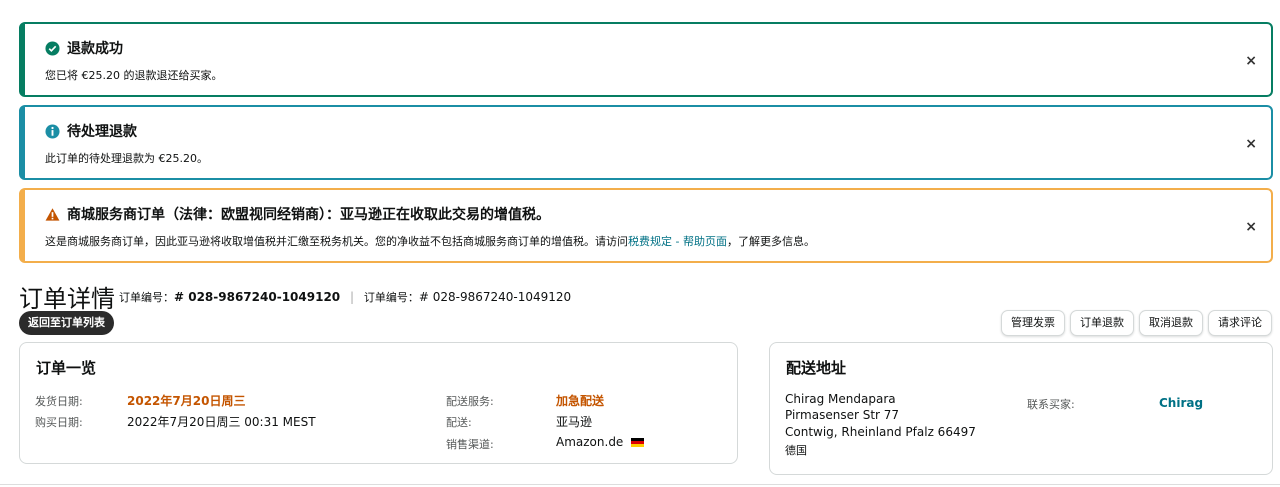  What do you see at coordinates (638, 442) in the screenshot?
I see `germany-flag-icon` at bounding box center [638, 442].